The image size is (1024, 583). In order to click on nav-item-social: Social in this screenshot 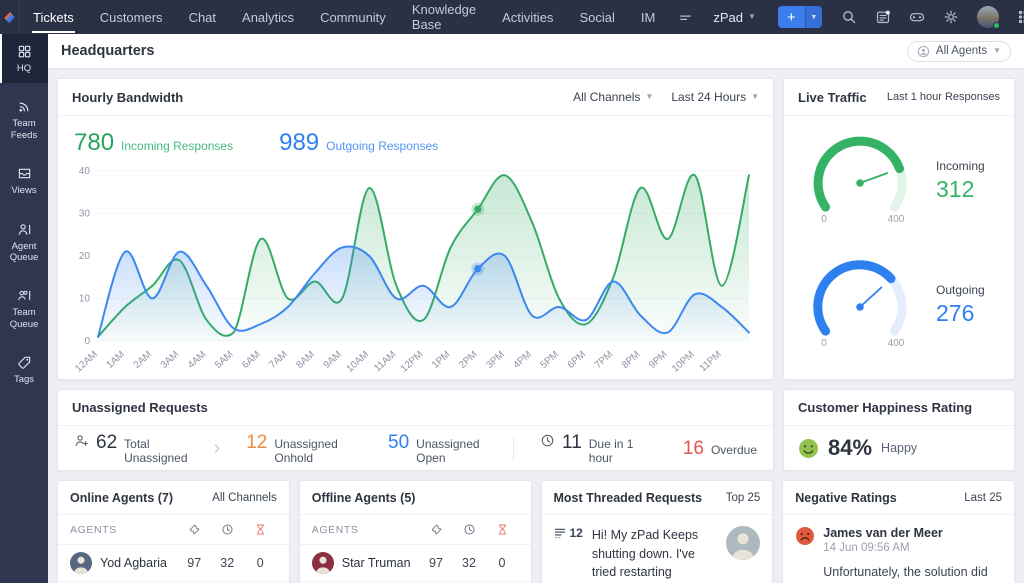, I will do `click(596, 17)`.